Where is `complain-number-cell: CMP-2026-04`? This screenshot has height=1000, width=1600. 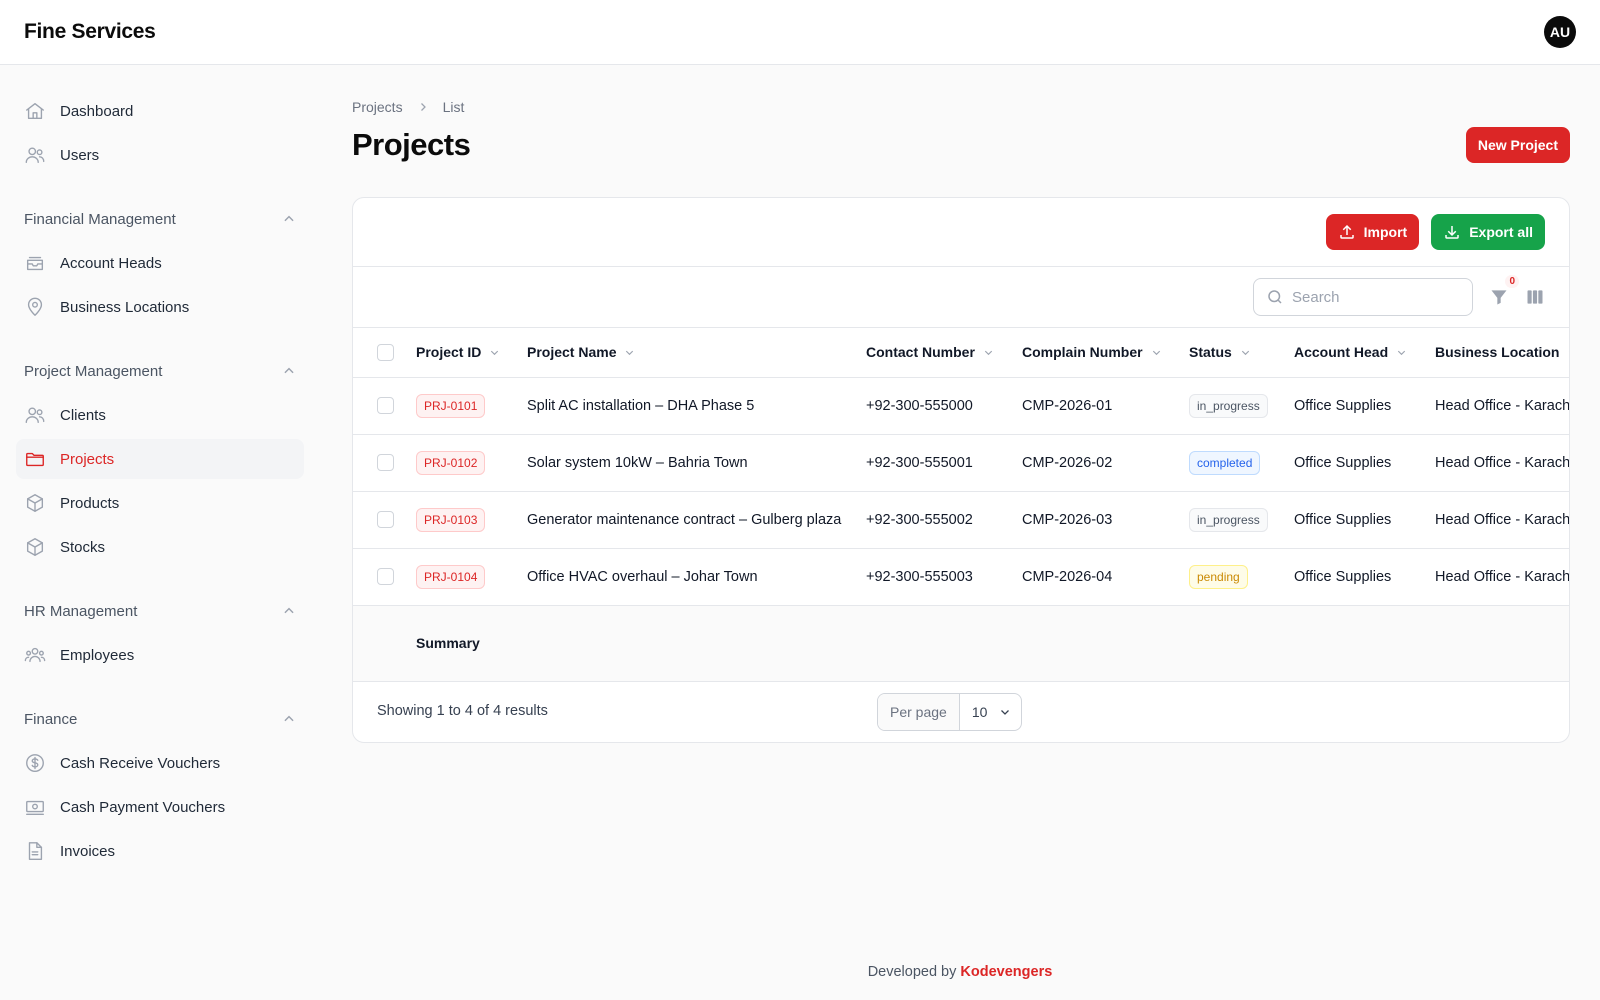
complain-number-cell: CMP-2026-04 is located at coordinates (1105, 577).